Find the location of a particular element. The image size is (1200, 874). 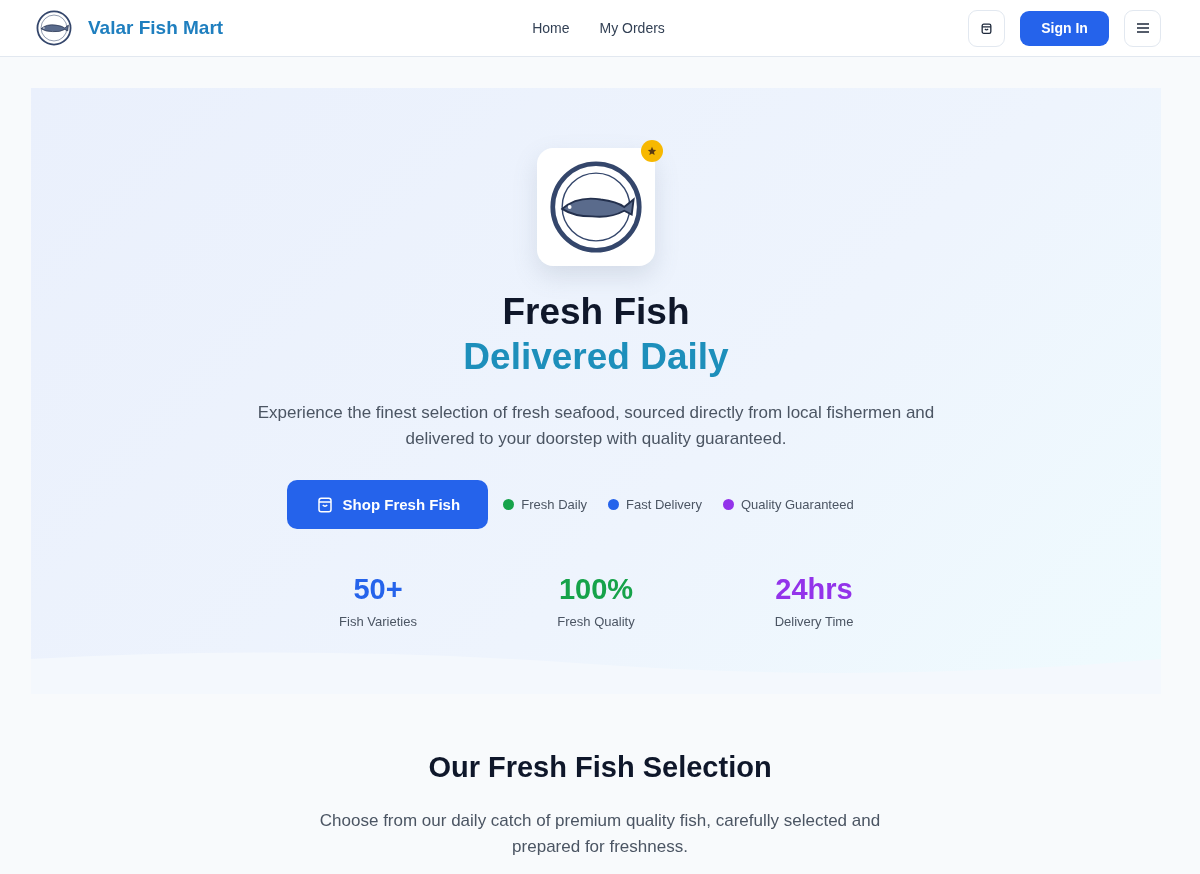

hero-description: Experience the finest selection of fresh seafood, sourced directly from local fishermen and delivered to your doorstep with quality guaranteed. is located at coordinates (596, 426).